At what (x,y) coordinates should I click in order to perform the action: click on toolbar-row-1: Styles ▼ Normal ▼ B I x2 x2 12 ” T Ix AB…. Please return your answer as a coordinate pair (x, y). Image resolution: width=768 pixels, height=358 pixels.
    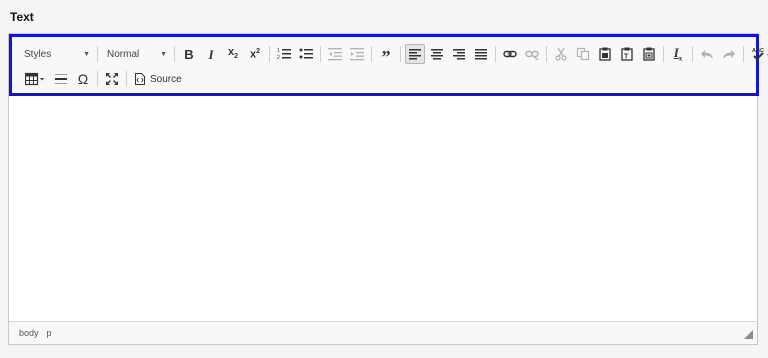
    Looking at the image, I should click on (390, 54).